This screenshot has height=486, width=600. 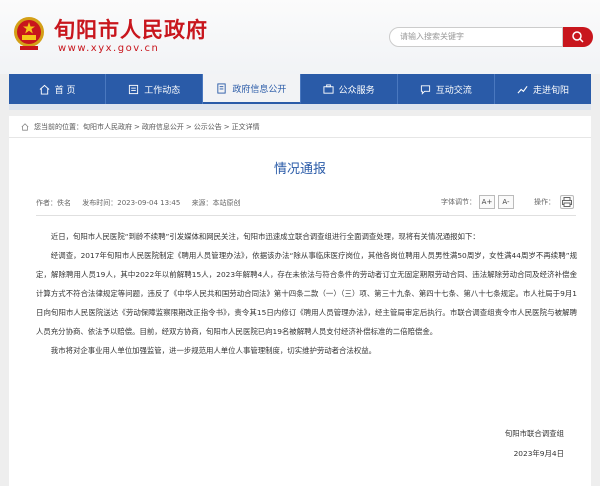 What do you see at coordinates (134, 89) in the screenshot?
I see `news-icon` at bounding box center [134, 89].